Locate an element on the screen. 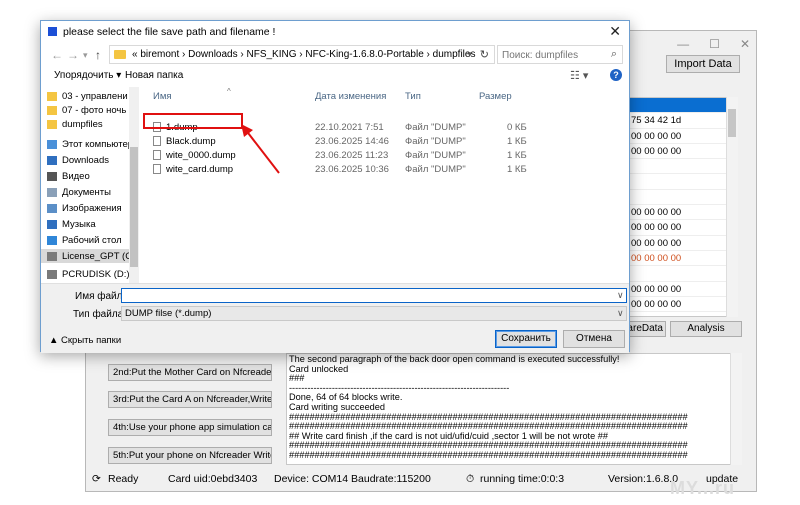  save-button: Сохранить is located at coordinates (526, 339).